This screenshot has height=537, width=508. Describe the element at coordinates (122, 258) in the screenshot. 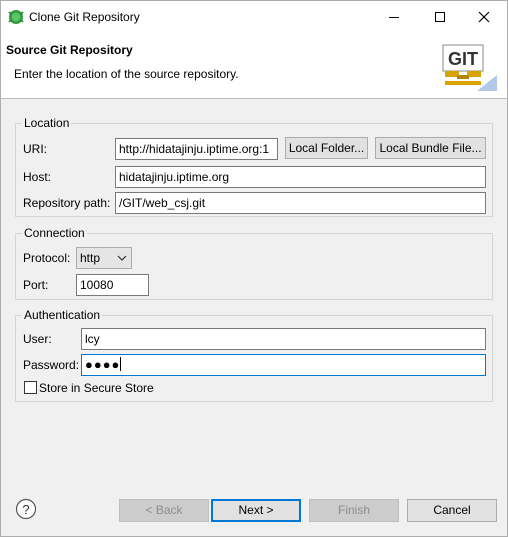

I see `chevron-down-icon` at that location.